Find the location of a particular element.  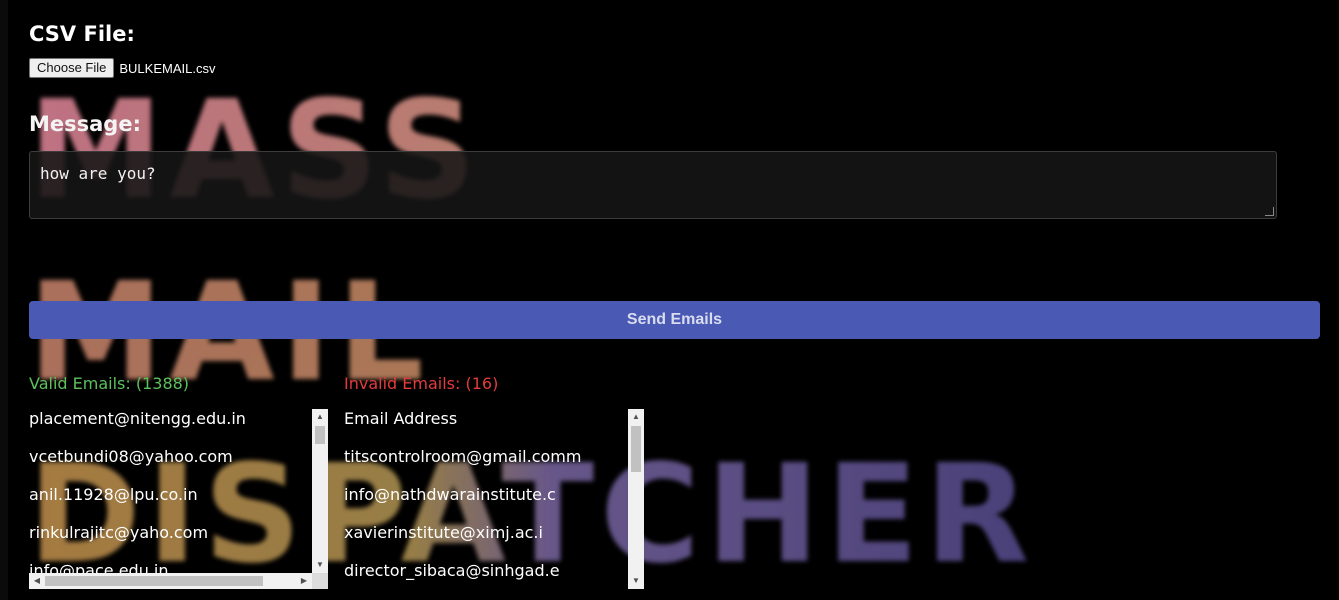

scrollbar-corner is located at coordinates (320, 581).